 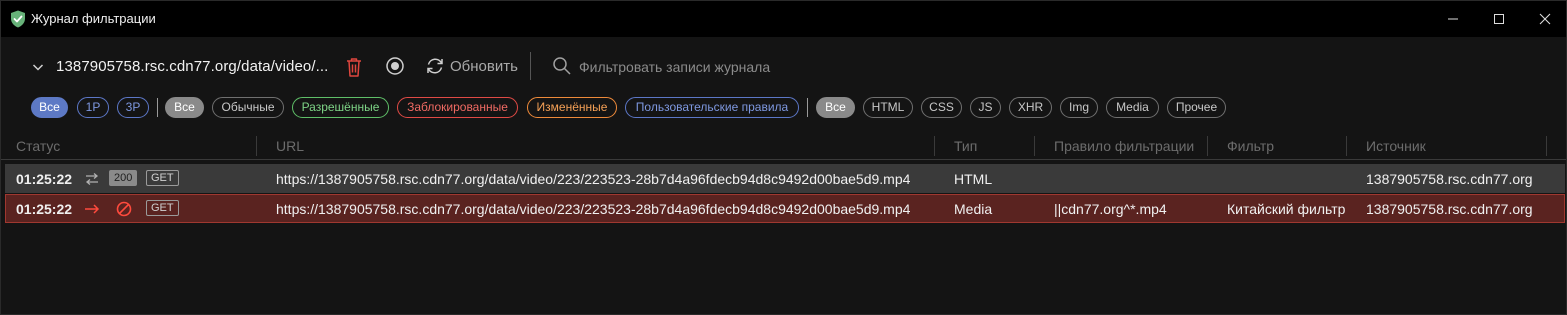 I want to click on maximize-button, so click(x=1499, y=19).